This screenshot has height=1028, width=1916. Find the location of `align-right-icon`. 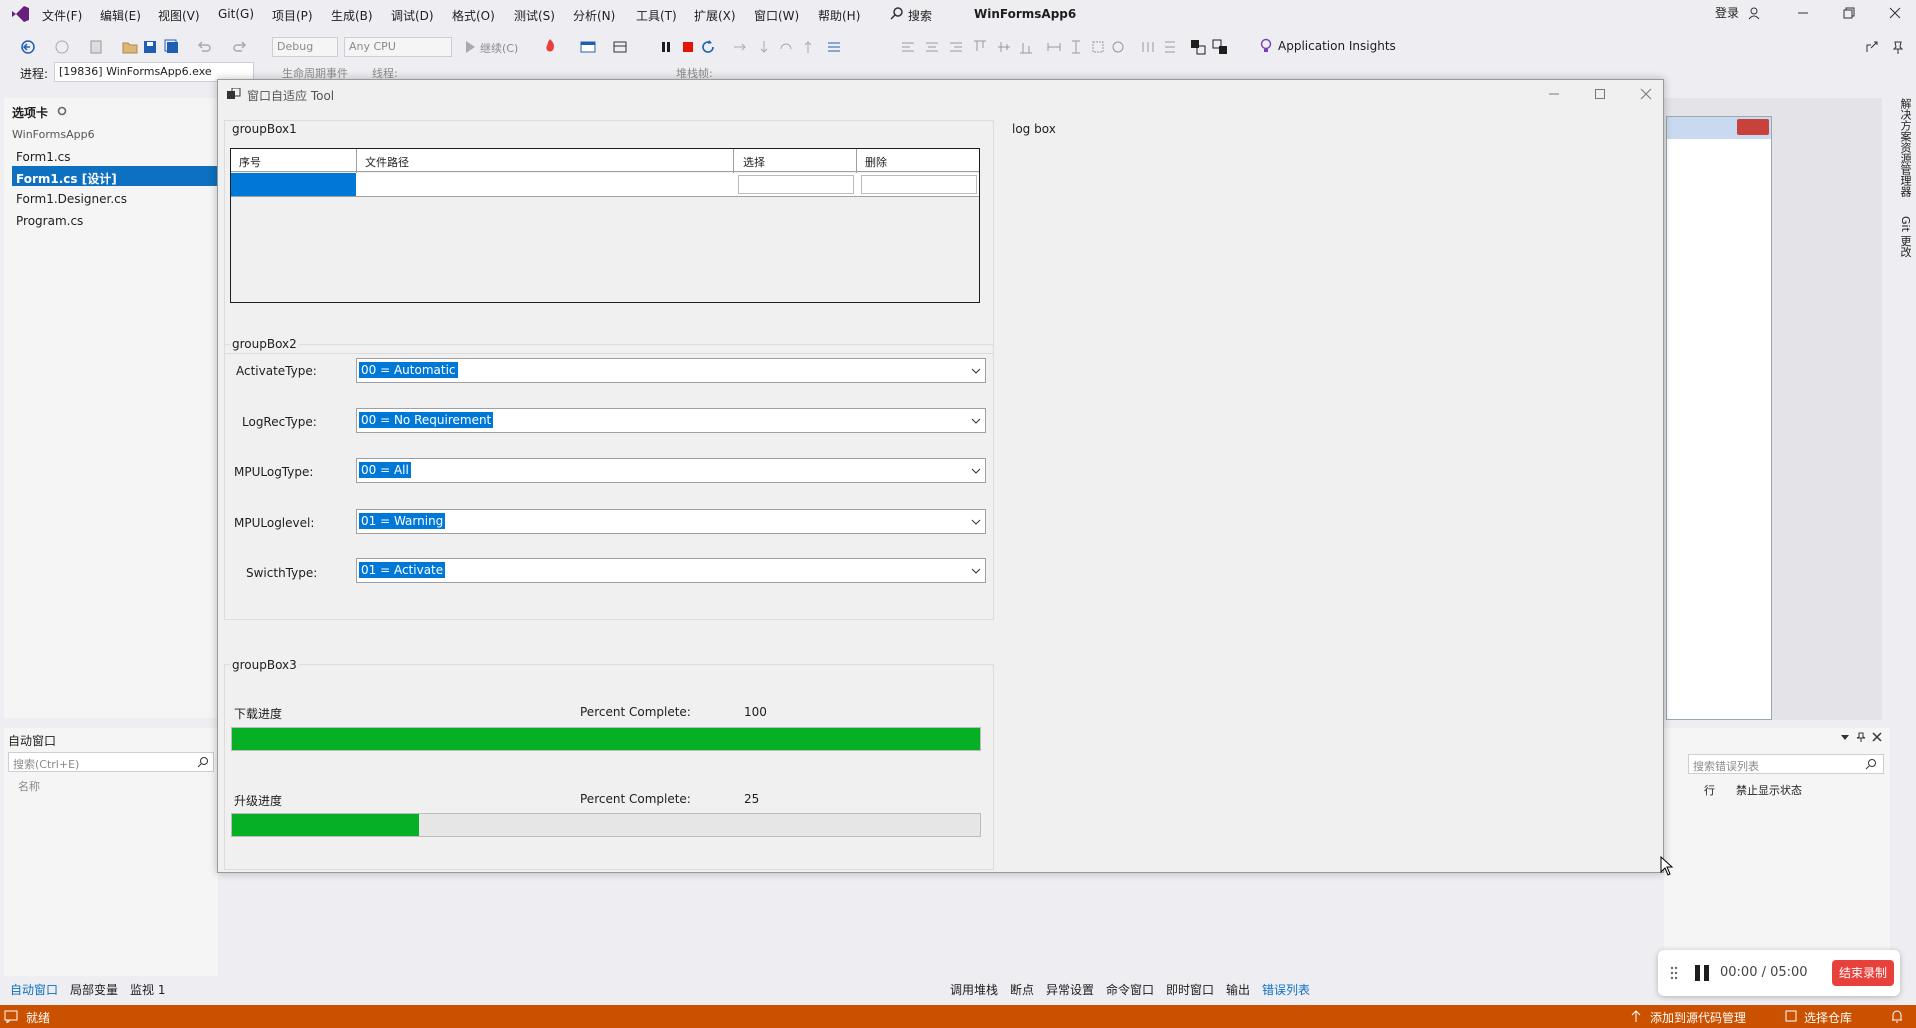

align-right-icon is located at coordinates (956, 47).